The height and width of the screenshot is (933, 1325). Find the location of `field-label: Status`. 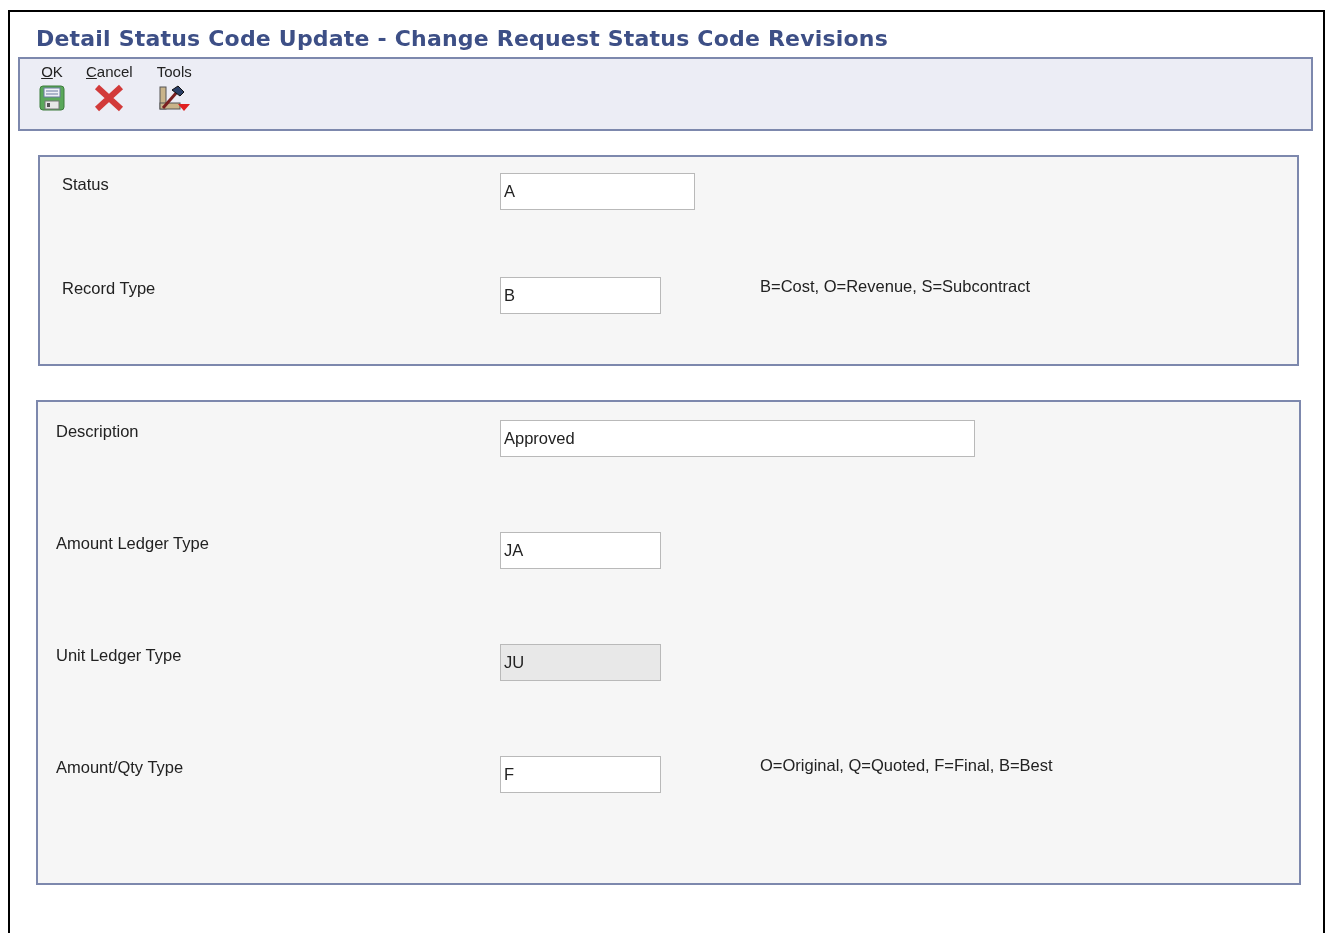

field-label: Status is located at coordinates (86, 184).